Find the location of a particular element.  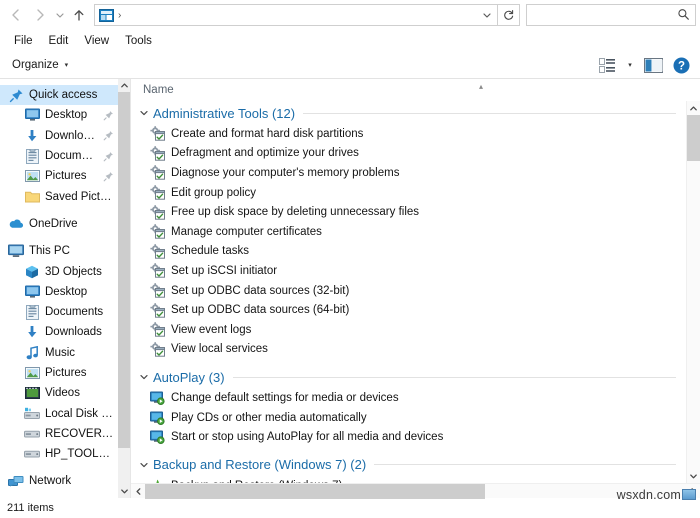

content-scroll-down-button is located at coordinates (693, 476).